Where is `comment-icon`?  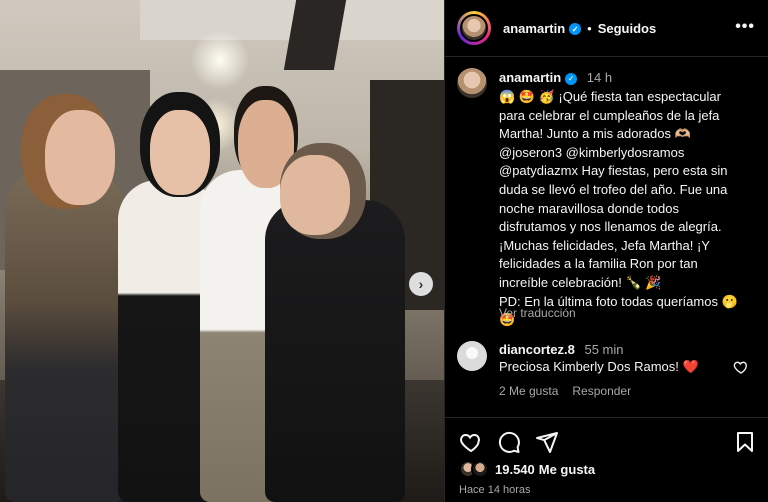
comment-icon is located at coordinates (509, 442).